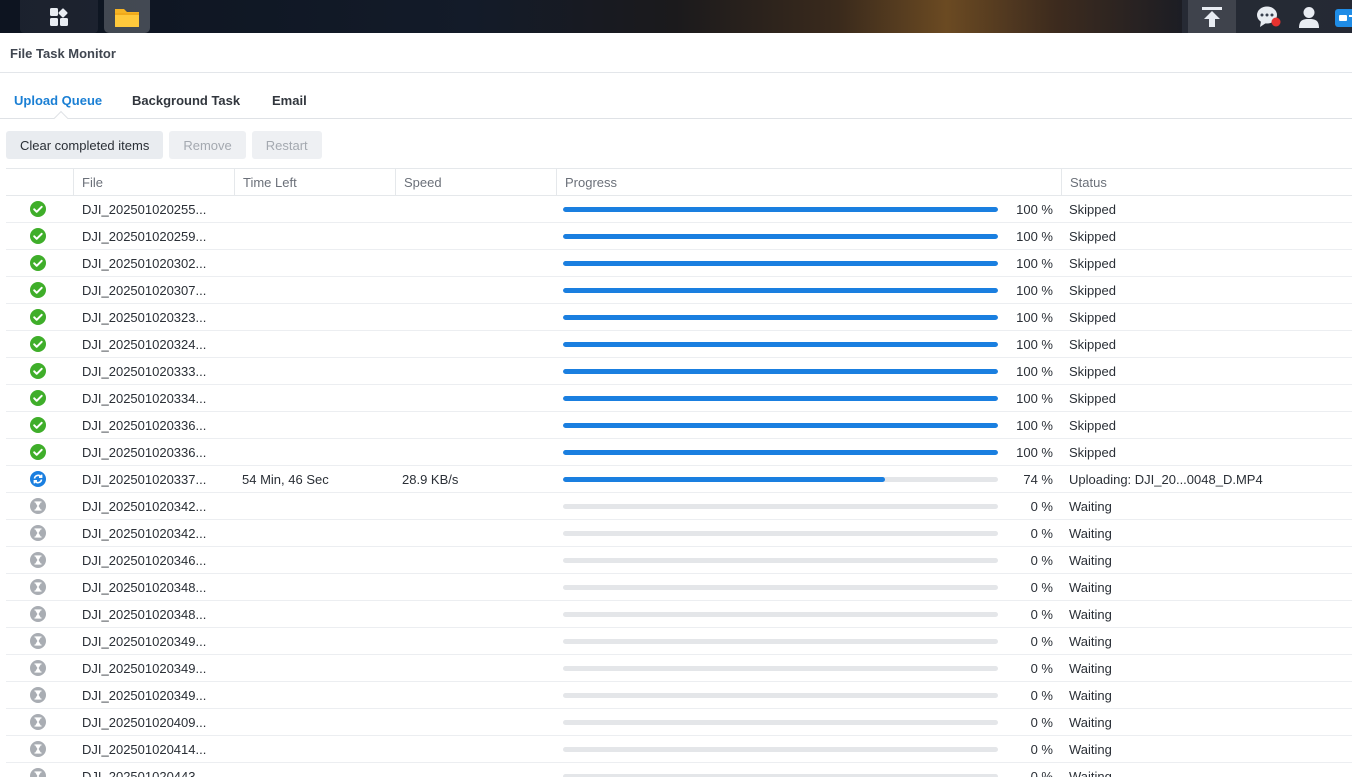 Image resolution: width=1352 pixels, height=777 pixels. What do you see at coordinates (679, 209) in the screenshot?
I see `table-row: DJI_202501020255... 100 % Skipped` at bounding box center [679, 209].